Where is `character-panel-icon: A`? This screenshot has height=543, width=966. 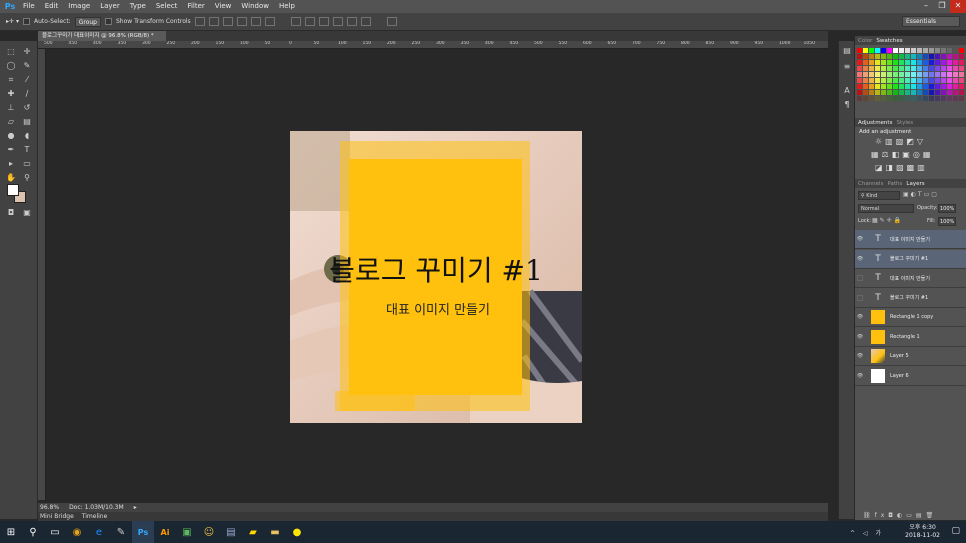
character-panel-icon: A is located at coordinates (847, 90).